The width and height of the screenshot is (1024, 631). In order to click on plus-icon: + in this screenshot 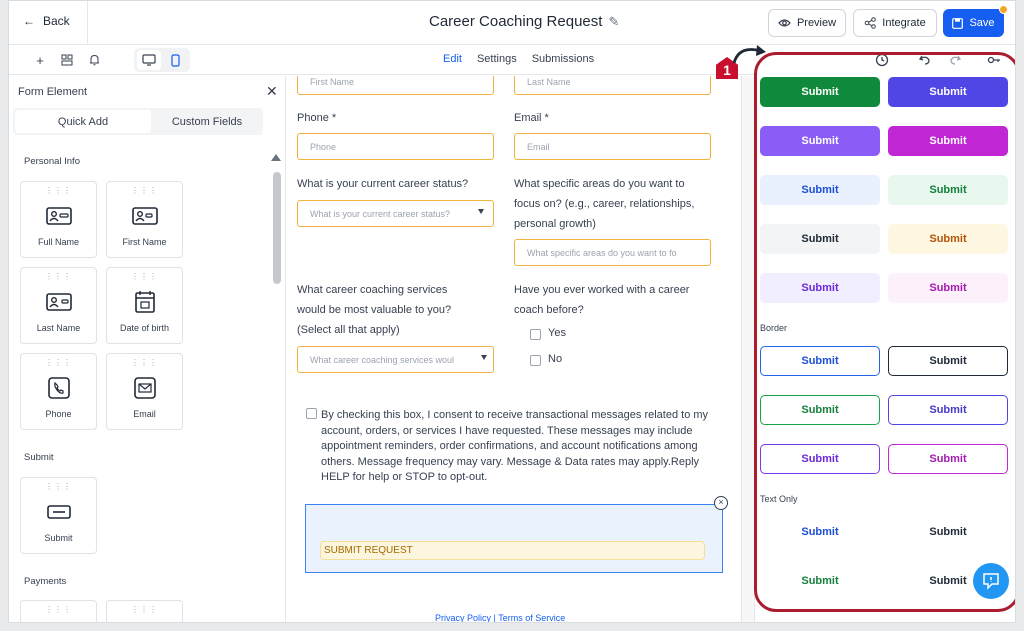, I will do `click(40, 60)`.